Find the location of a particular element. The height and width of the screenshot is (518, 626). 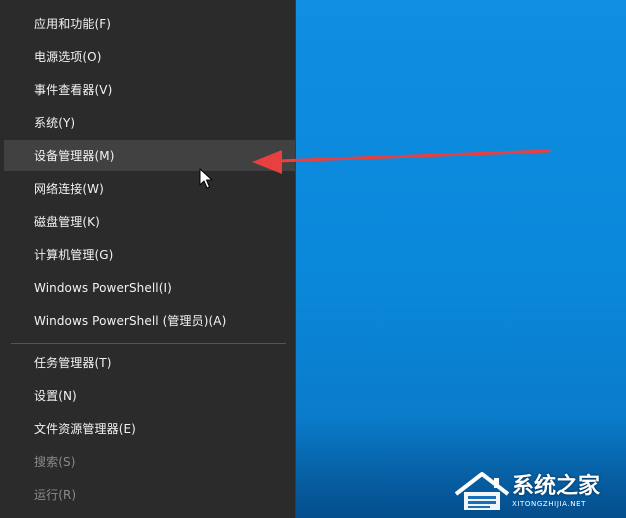

menu-item-label: 磁盘管理(K) is located at coordinates (67, 222).